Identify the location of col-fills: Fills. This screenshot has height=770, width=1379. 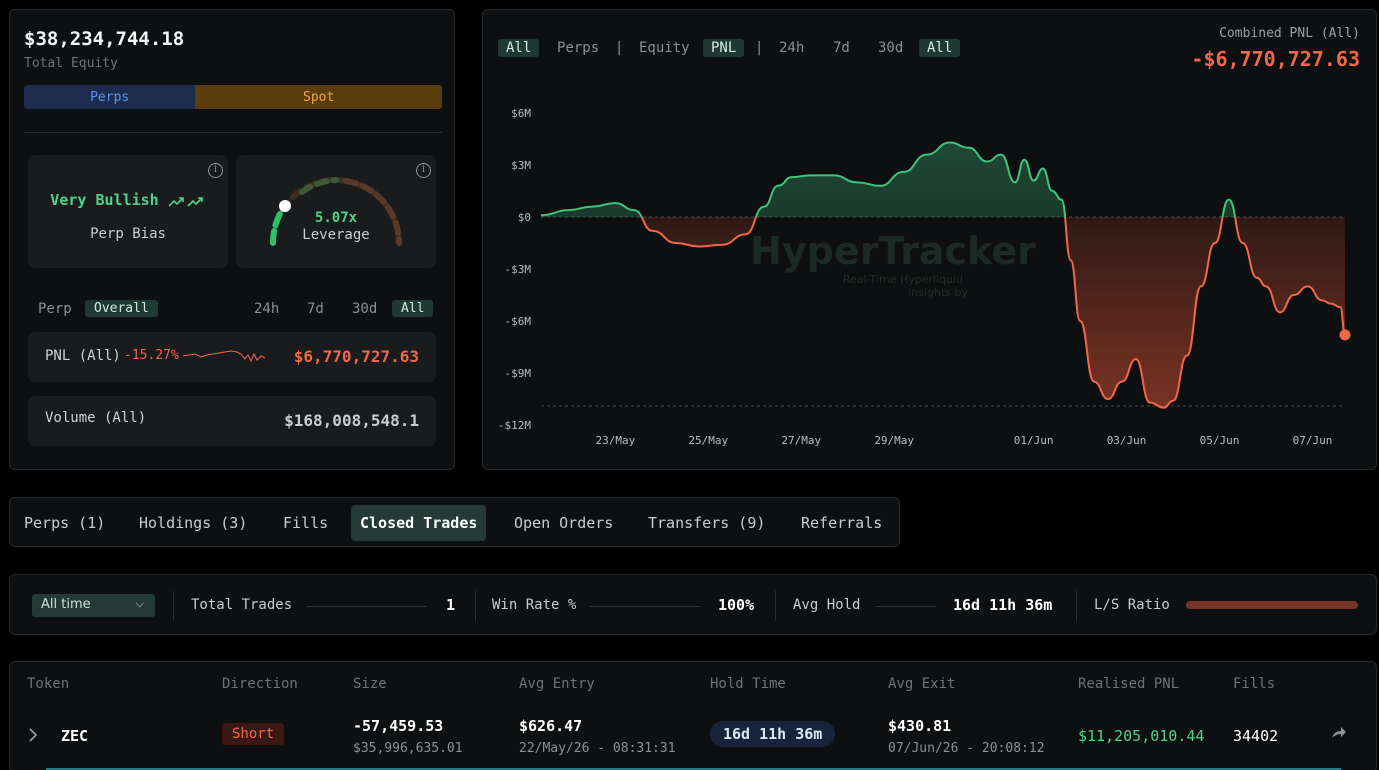
(1254, 684).